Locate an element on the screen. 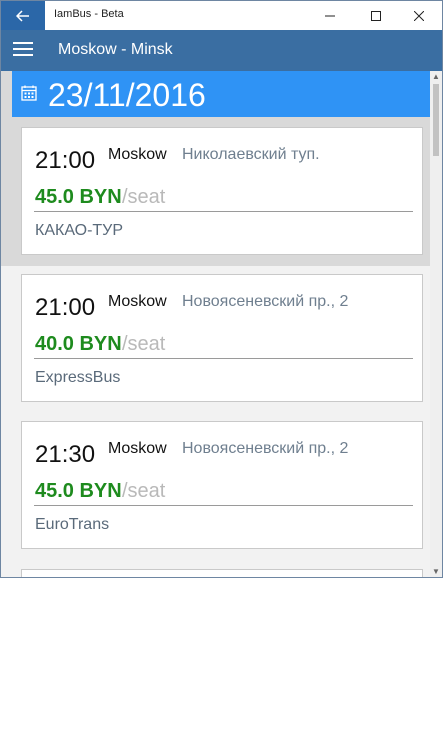 This screenshot has width=443, height=738. minimize-button is located at coordinates (330, 15).